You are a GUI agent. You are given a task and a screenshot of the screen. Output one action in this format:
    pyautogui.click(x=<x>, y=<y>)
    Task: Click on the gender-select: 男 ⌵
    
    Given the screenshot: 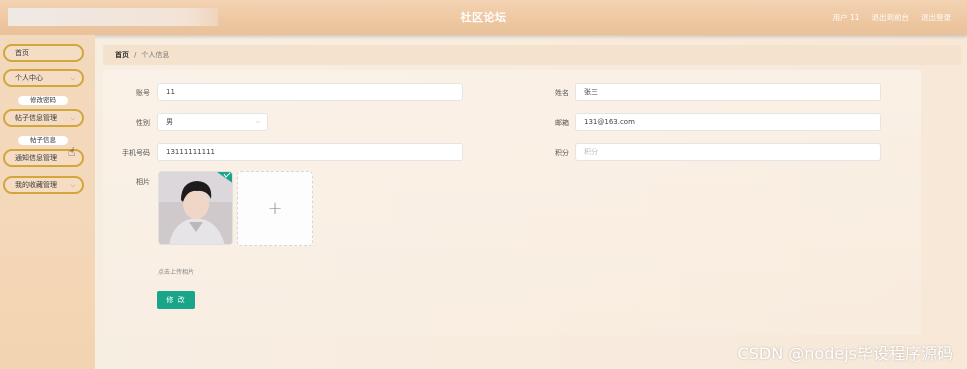 What is the action you would take?
    pyautogui.click(x=212, y=122)
    